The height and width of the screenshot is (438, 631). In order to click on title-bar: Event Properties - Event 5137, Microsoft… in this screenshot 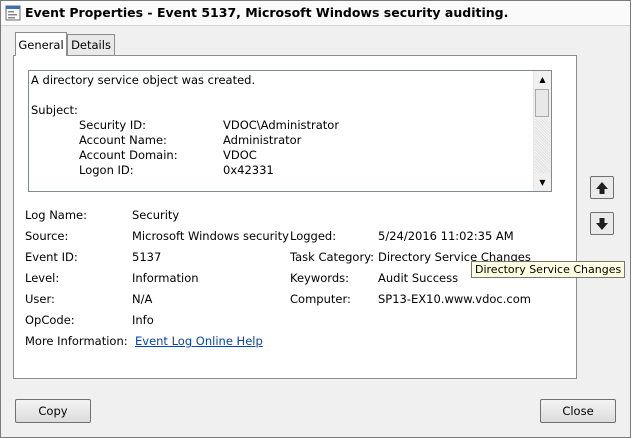, I will do `click(315, 13)`.